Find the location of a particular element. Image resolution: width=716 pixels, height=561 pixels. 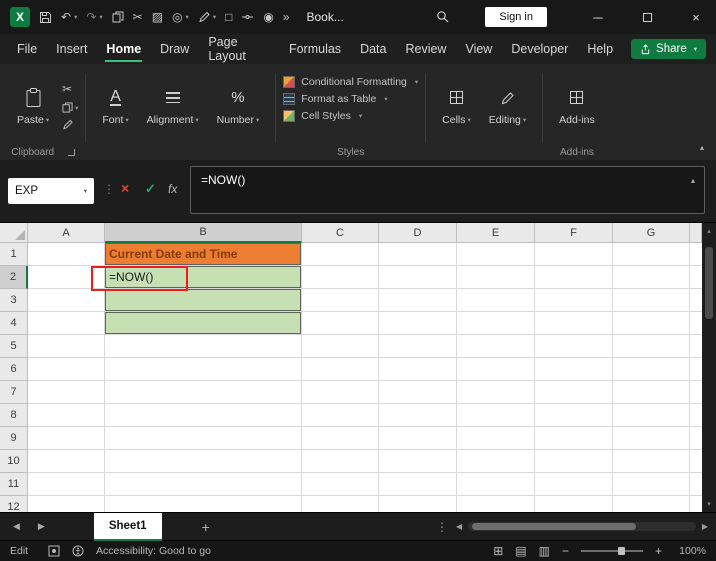

column-header-G: G is located at coordinates (651, 233).